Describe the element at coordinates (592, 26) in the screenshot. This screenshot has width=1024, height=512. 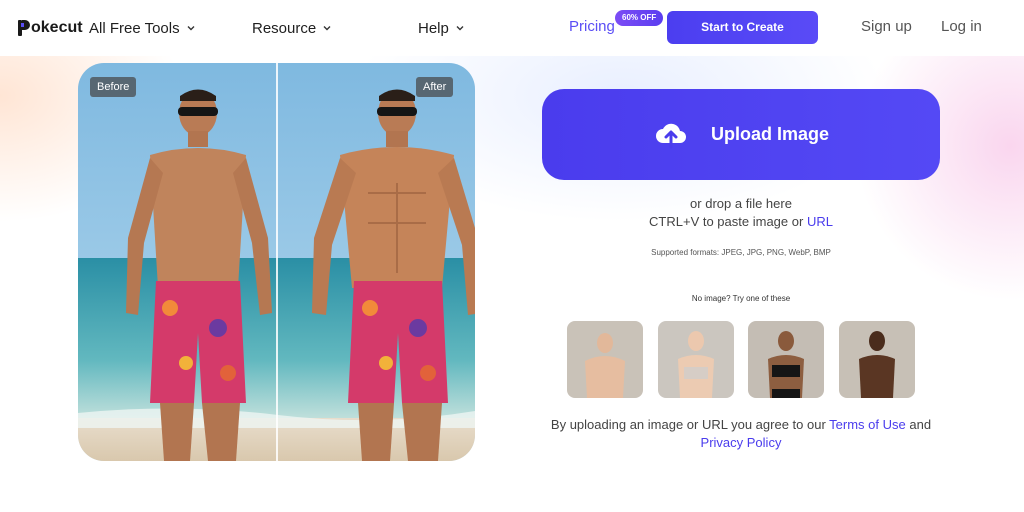
I see `pricing-link: Pricing` at that location.